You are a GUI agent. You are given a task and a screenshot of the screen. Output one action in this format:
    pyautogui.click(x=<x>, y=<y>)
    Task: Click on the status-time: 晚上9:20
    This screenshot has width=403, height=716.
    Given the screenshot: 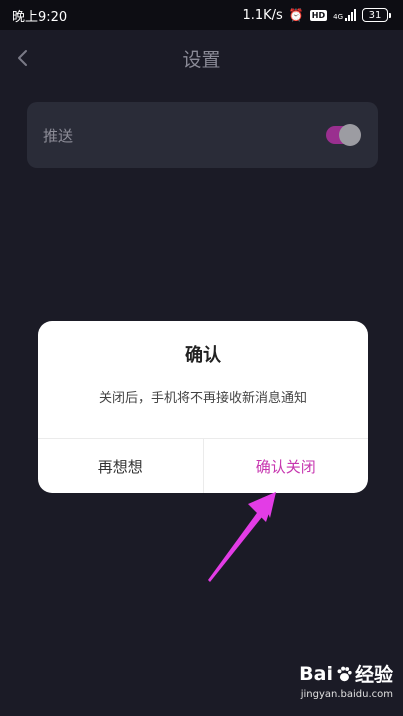 What is the action you would take?
    pyautogui.click(x=40, y=17)
    